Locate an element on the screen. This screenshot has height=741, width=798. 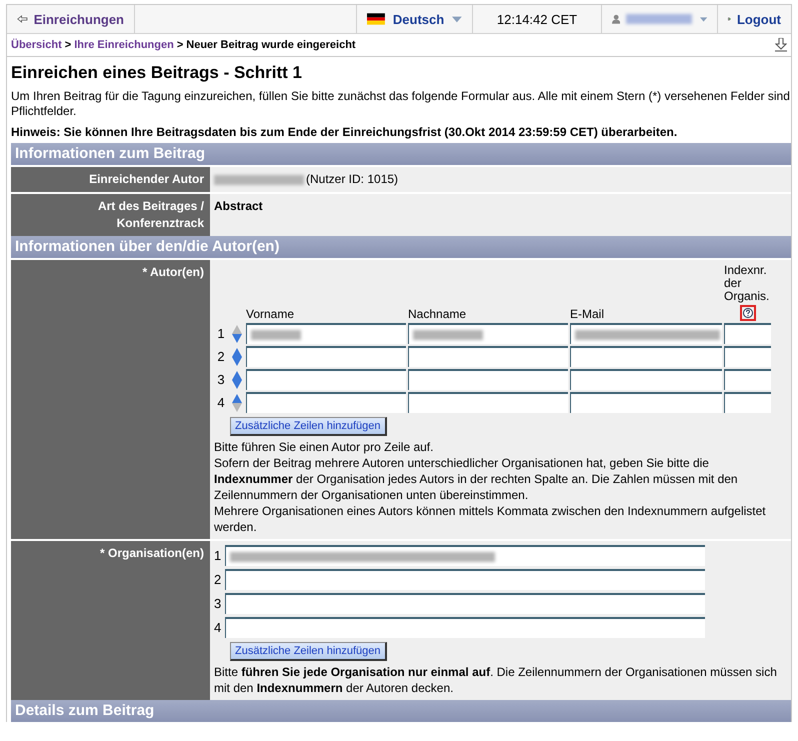
help-text: Sofern der Beitrag mehrere Autoren unterschiedlicher Organisationen hat, geben Sie bitte die Indexnummer der Organisation jedes Autors in der rechten Spalte an. Die Zahlen müssen mit den Zeilennummern der Organisationen unten übereinstimmen. is located at coordinates (476, 479).